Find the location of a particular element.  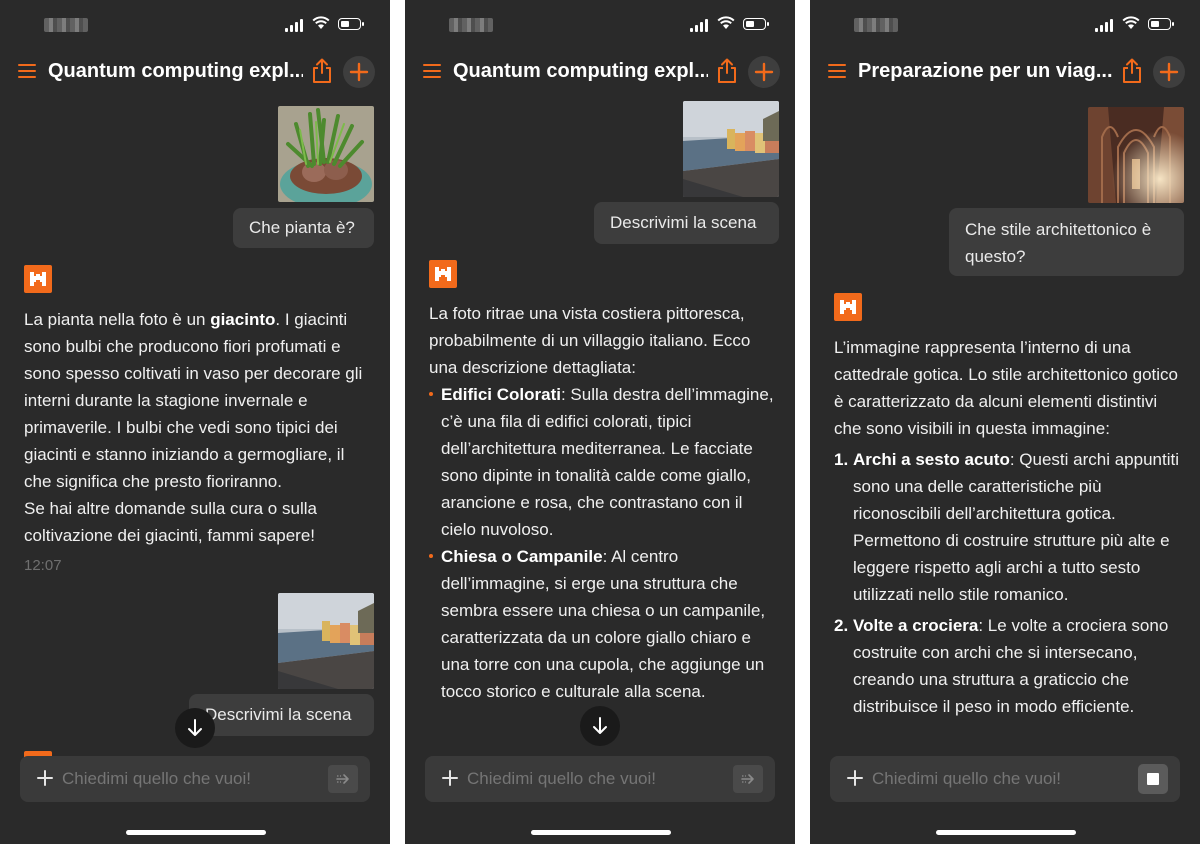

user-message-text: Che pianta è? is located at coordinates (302, 227).